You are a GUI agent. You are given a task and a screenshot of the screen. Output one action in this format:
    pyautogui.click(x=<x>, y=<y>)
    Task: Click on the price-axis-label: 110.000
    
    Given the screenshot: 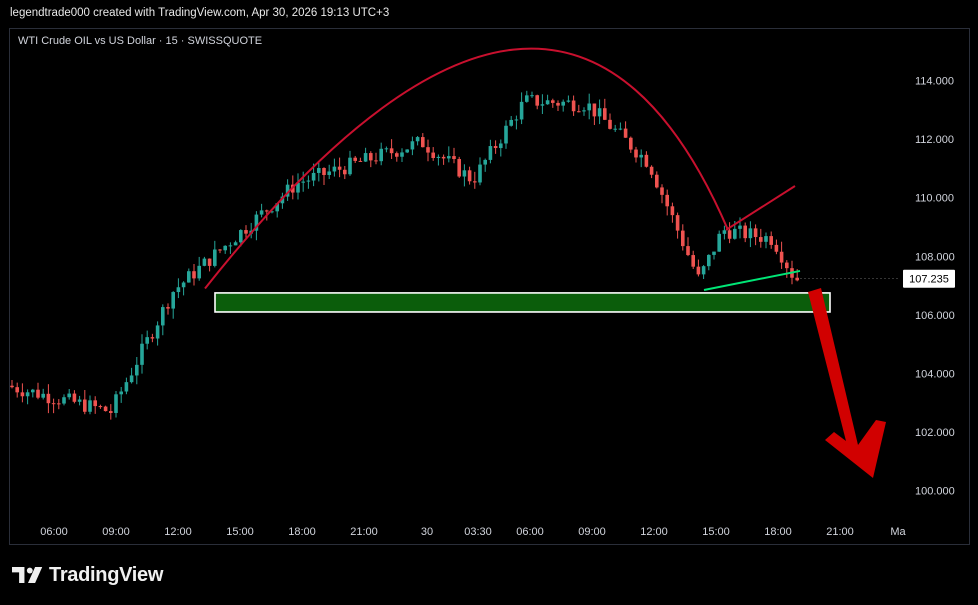 What is the action you would take?
    pyautogui.click(x=934, y=199)
    